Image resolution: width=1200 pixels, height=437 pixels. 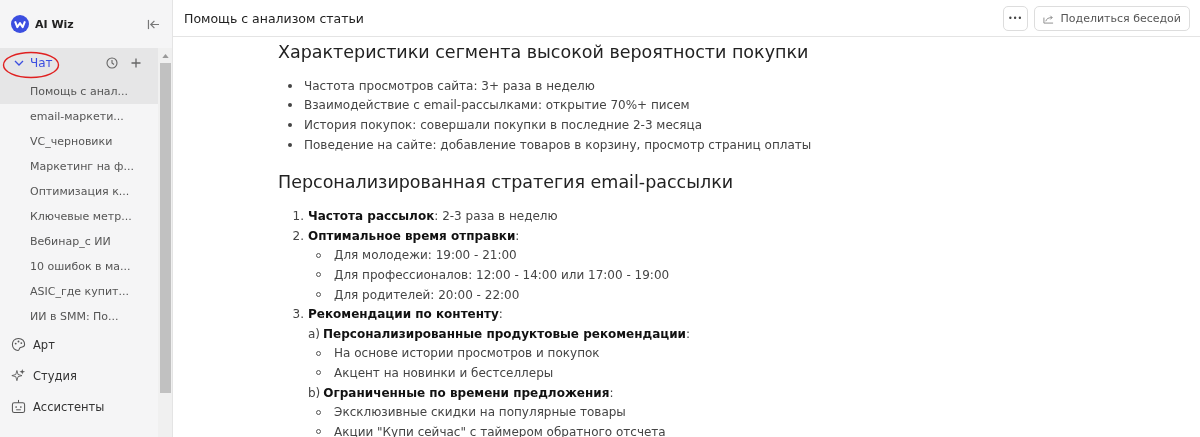 I want to click on list-item: Для молодежи: 19:00 - 21:00, so click(x=425, y=255).